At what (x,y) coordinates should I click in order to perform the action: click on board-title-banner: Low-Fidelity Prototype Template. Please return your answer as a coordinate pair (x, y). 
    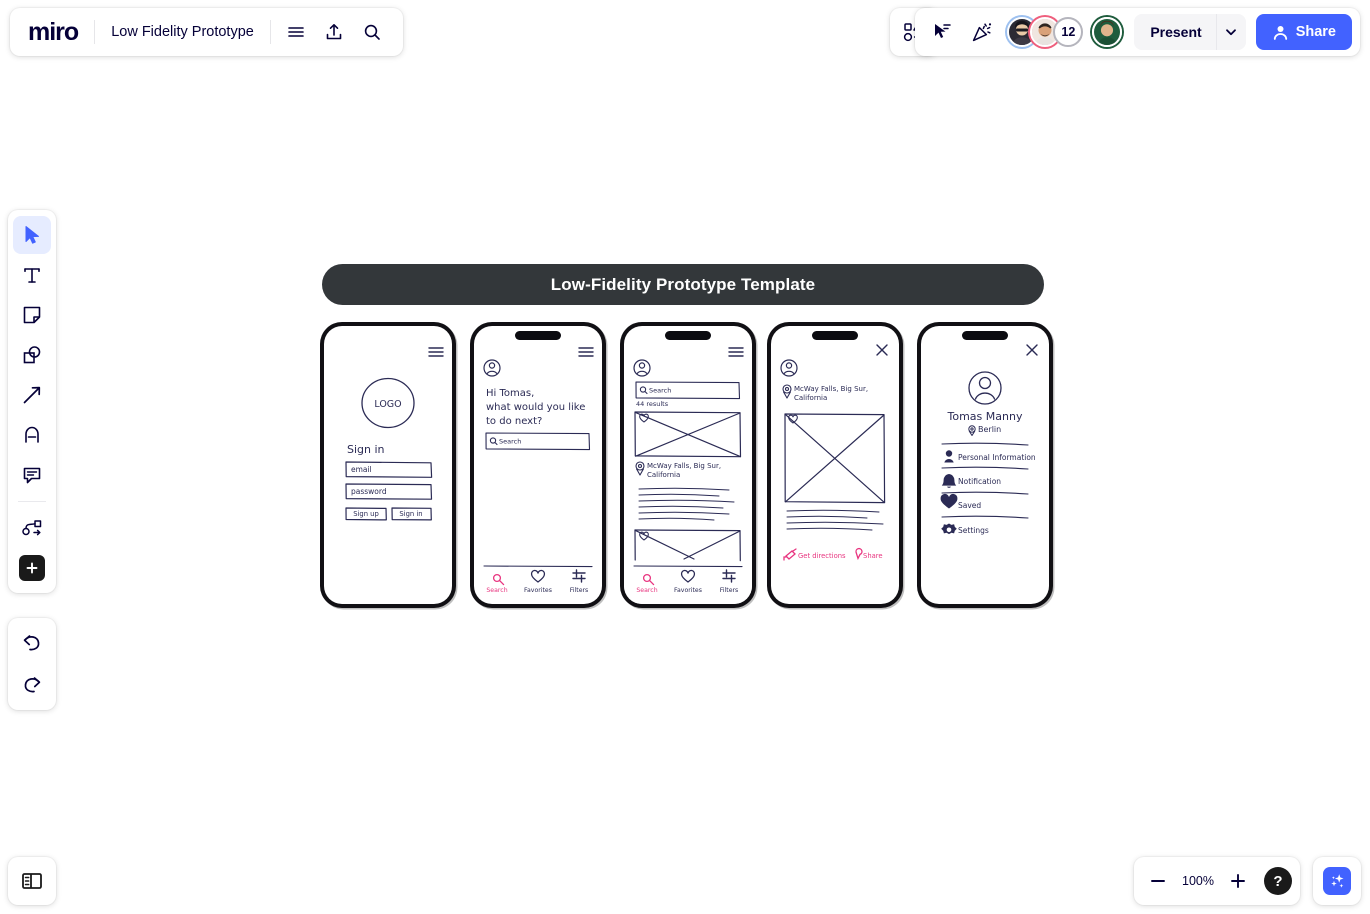
    Looking at the image, I should click on (683, 284).